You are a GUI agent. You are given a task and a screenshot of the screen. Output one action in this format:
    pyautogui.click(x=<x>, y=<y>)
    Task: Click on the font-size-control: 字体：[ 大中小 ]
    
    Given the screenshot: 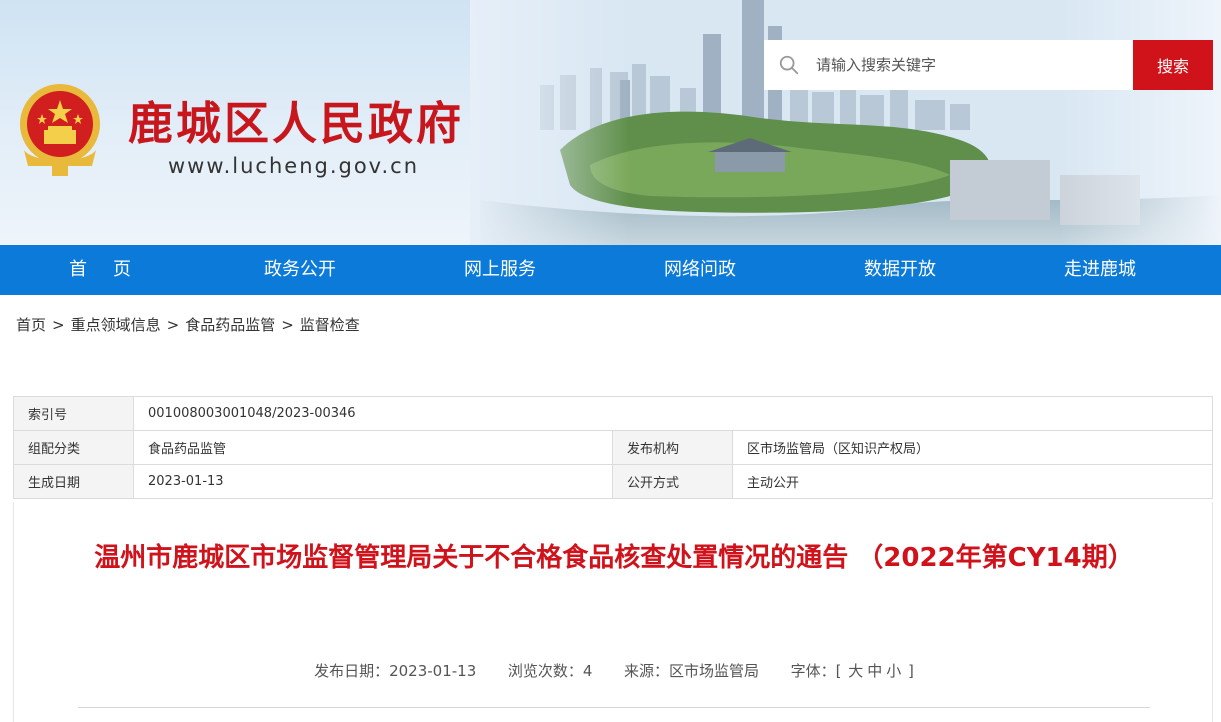 What is the action you would take?
    pyautogui.click(x=852, y=671)
    